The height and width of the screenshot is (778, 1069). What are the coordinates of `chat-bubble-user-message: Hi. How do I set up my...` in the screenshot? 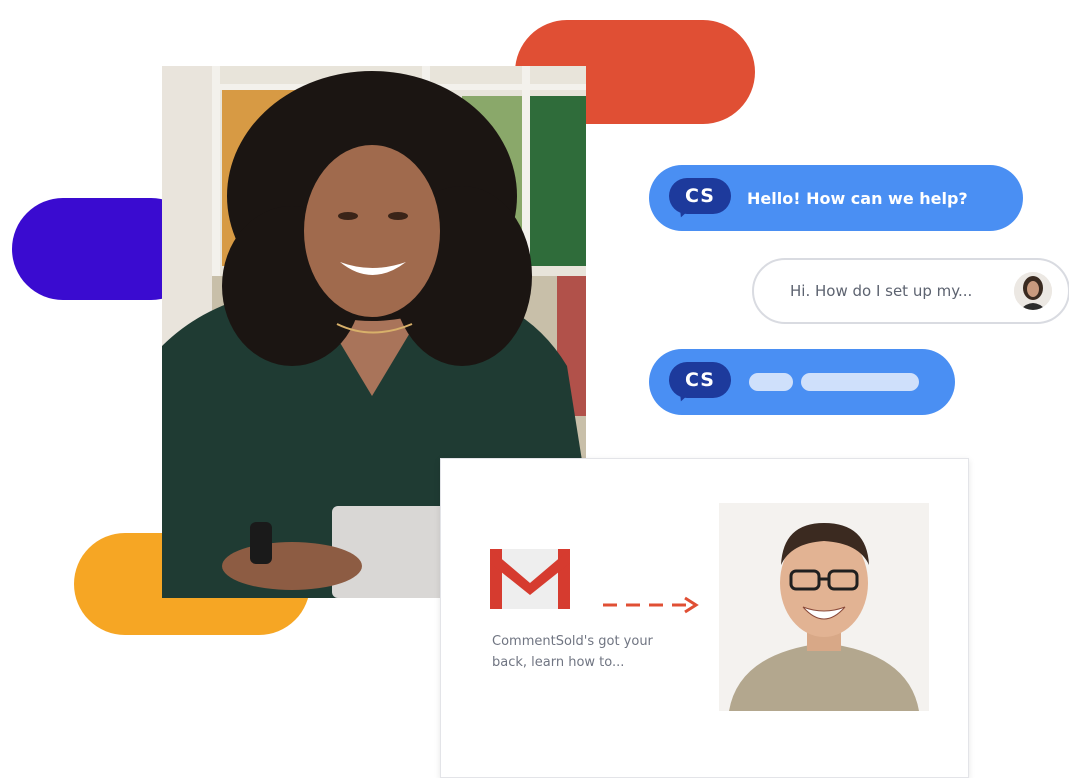 It's located at (910, 291).